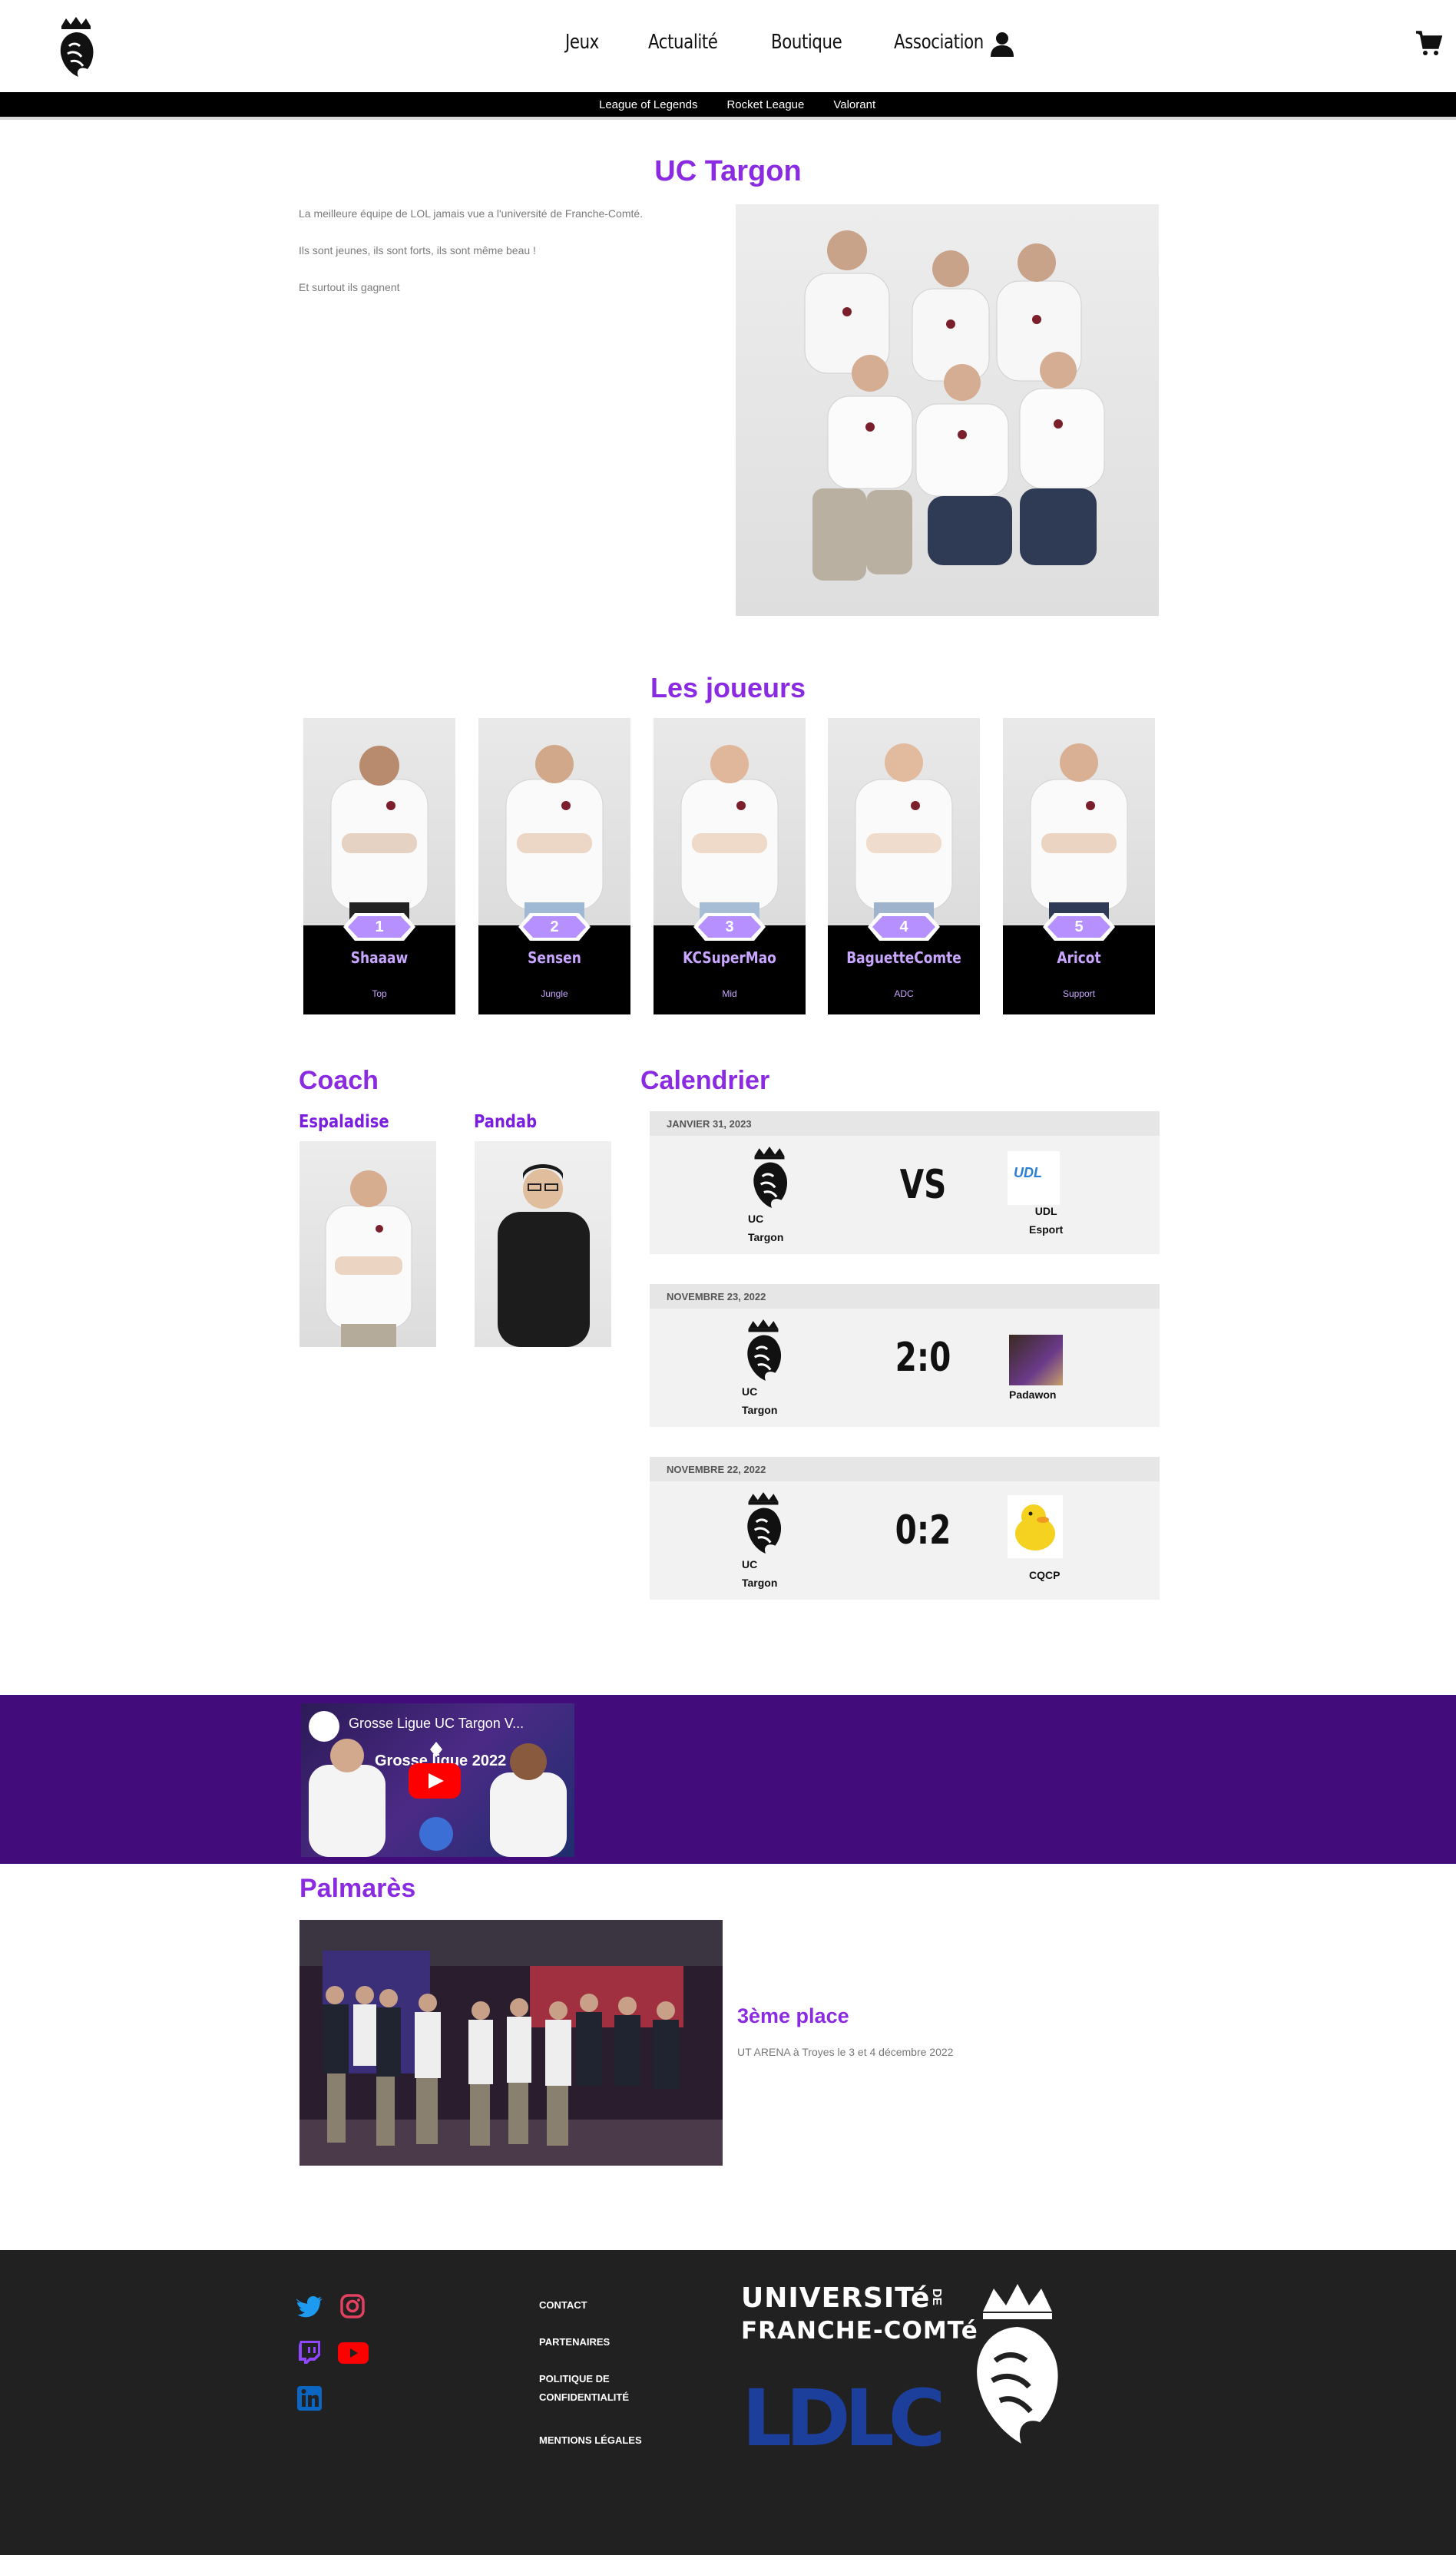 The height and width of the screenshot is (2555, 1456). Describe the element at coordinates (563, 2305) in the screenshot. I see `footer-link-contact: CONTACT` at that location.